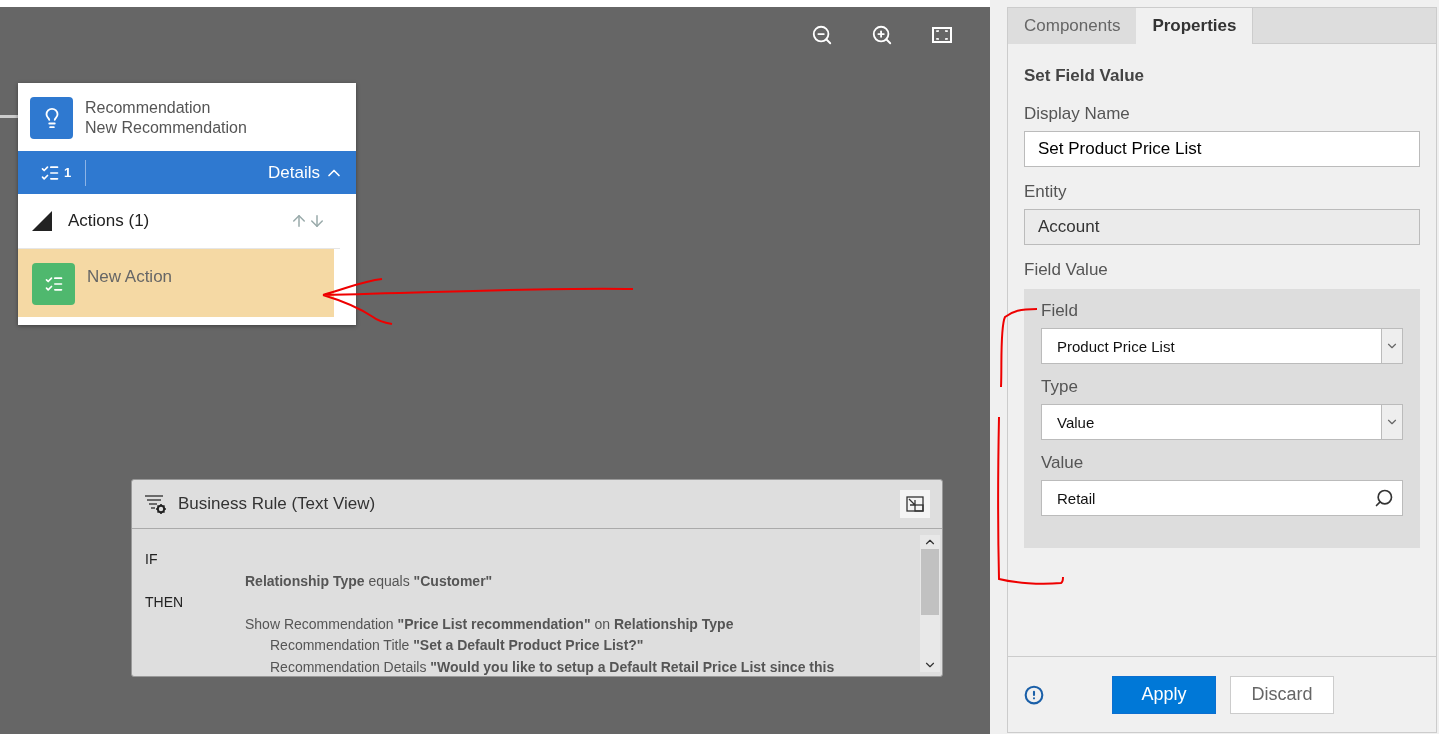 The height and width of the screenshot is (734, 1439). What do you see at coordinates (165, 602) in the screenshot?
I see `rule-text-line: THEN` at bounding box center [165, 602].